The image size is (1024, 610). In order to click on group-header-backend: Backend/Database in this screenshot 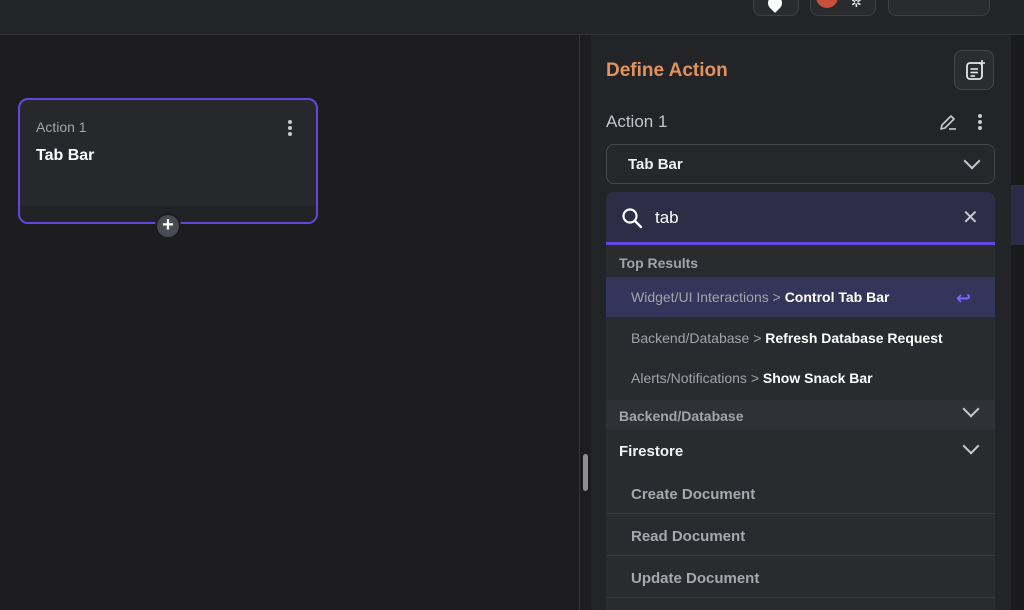, I will do `click(800, 415)`.